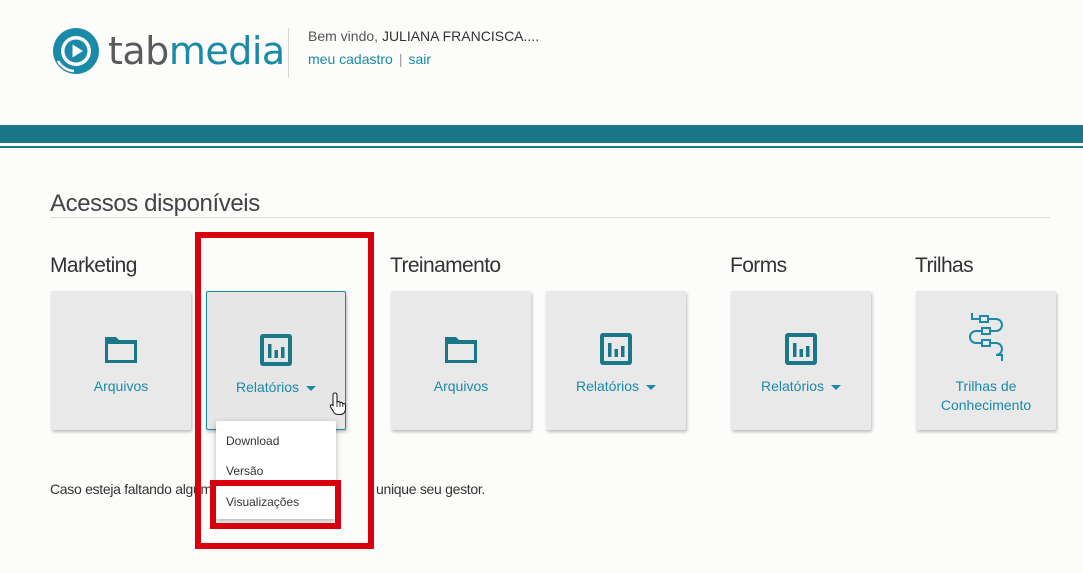  What do you see at coordinates (226, 51) in the screenshot?
I see `logo-text-media: media` at bounding box center [226, 51].